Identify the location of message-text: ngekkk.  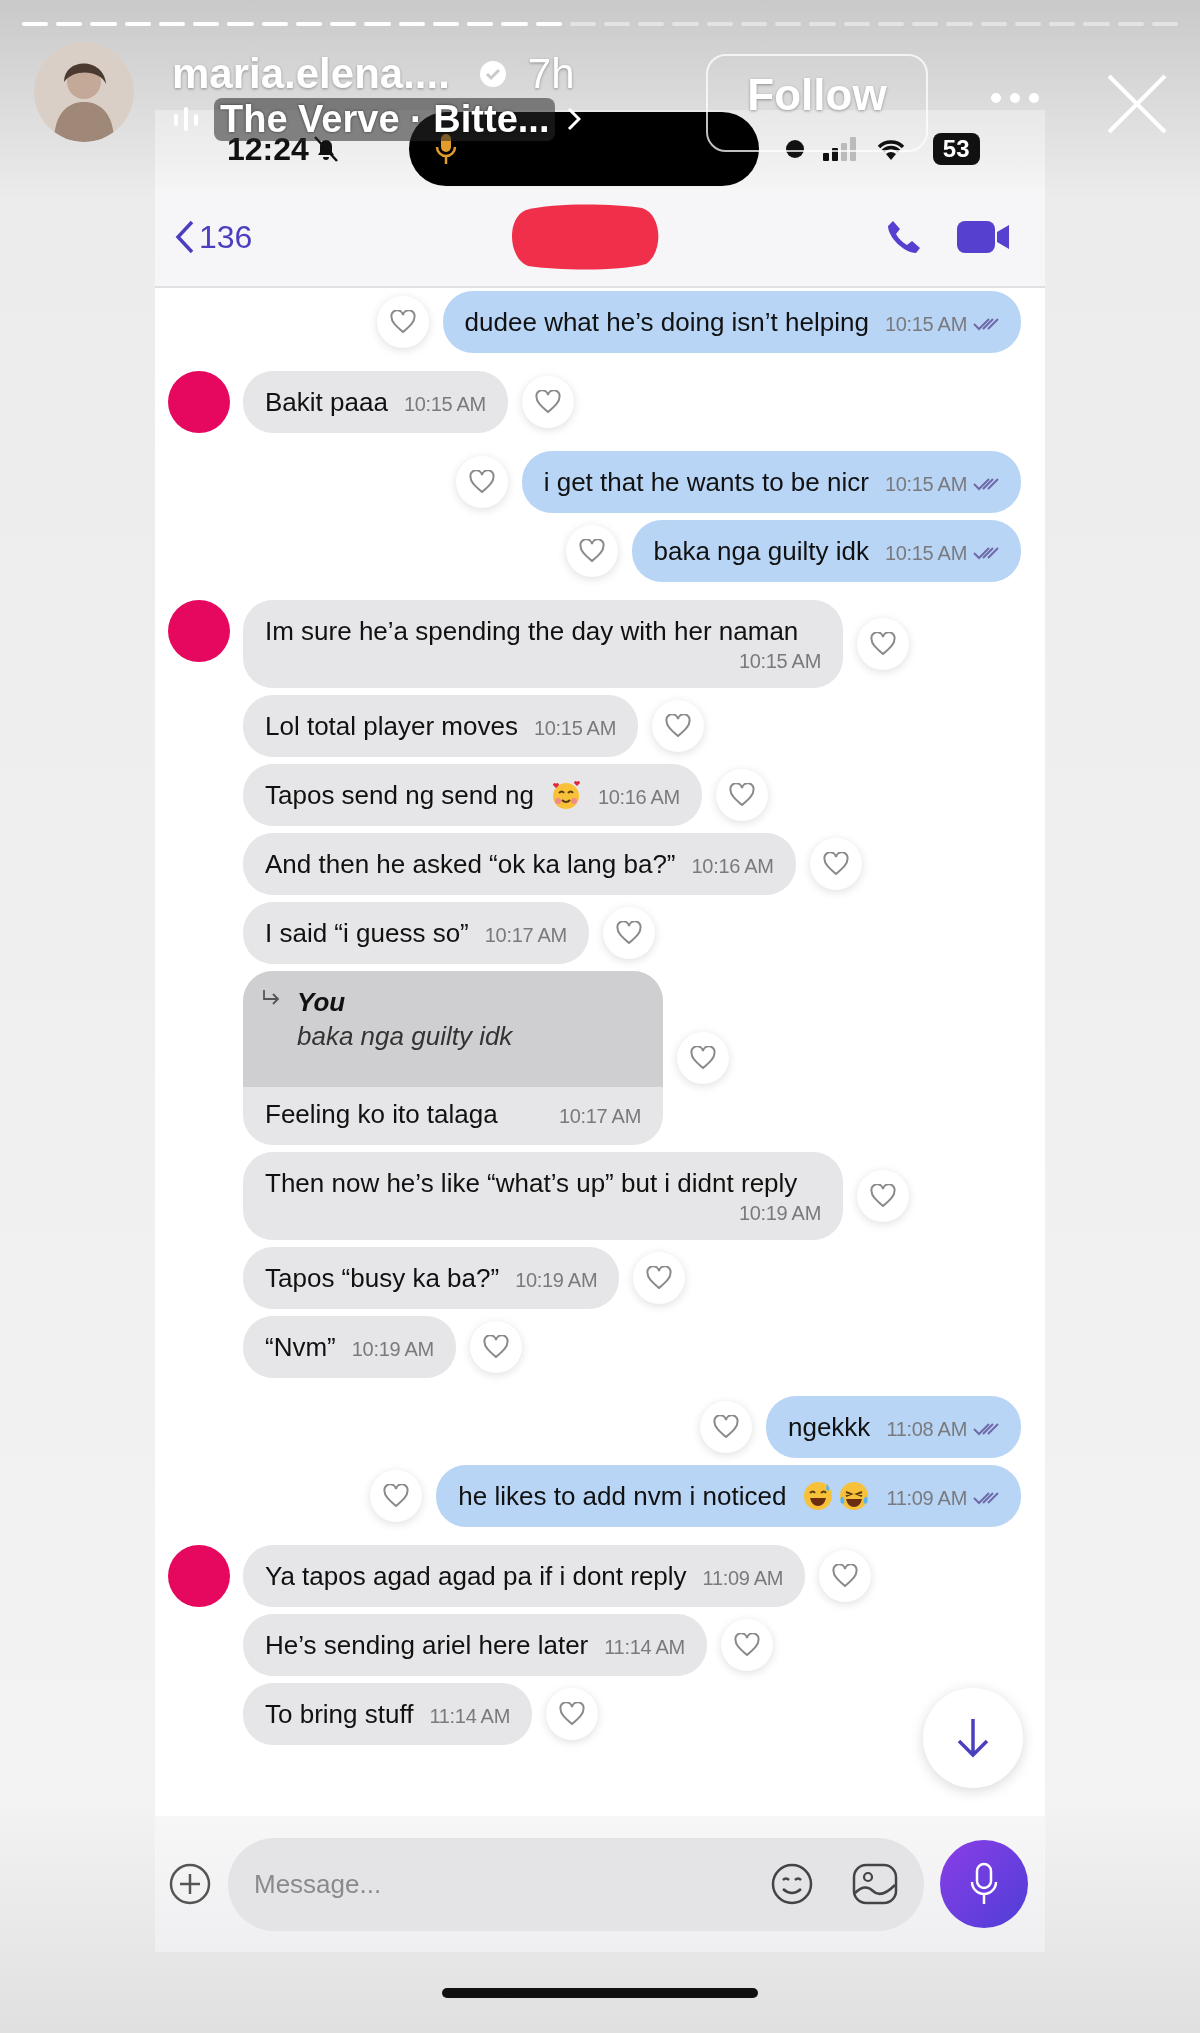
(829, 1427).